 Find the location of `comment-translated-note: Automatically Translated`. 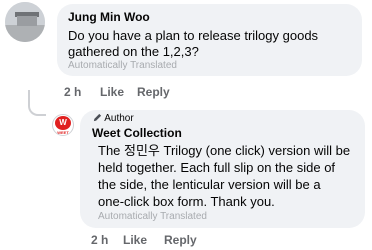

comment-translated-note: Automatically Translated is located at coordinates (122, 65).